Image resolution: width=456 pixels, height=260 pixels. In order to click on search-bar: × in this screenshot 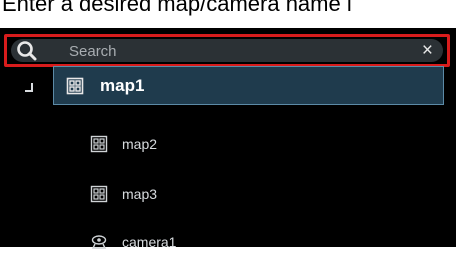, I will do `click(227, 50)`.